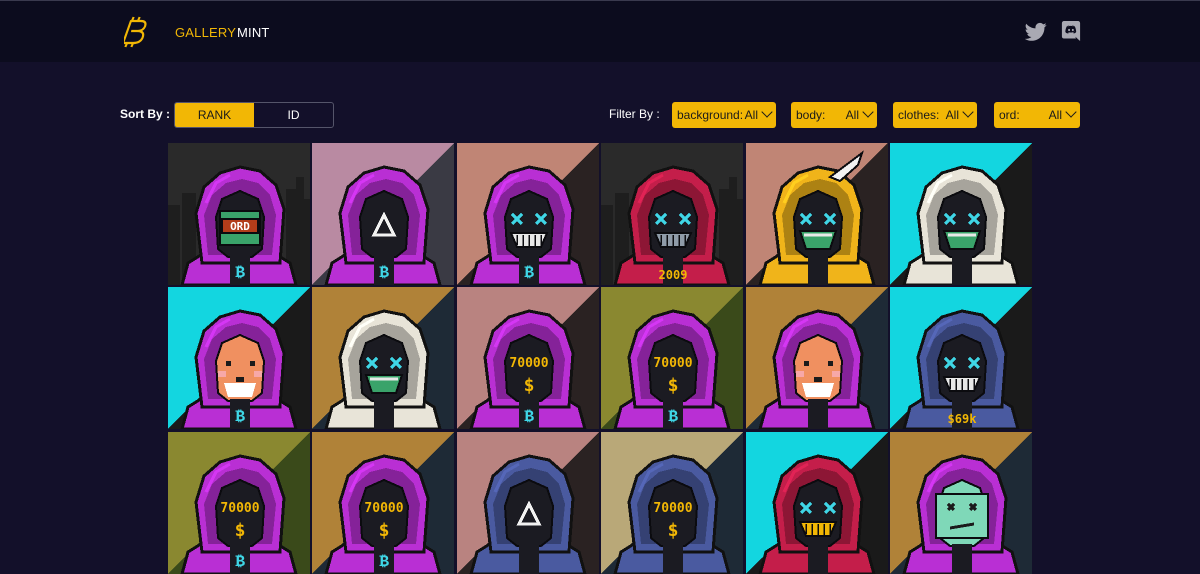 This screenshot has width=1200, height=574. I want to click on nft-card: 2009, so click(672, 214).